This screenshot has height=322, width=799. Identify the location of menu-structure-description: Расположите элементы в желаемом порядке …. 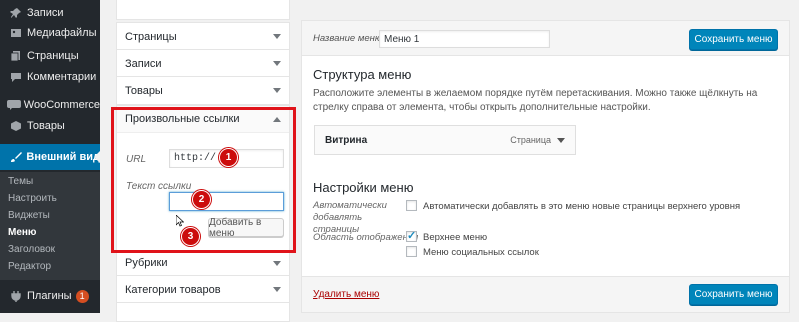
(535, 100).